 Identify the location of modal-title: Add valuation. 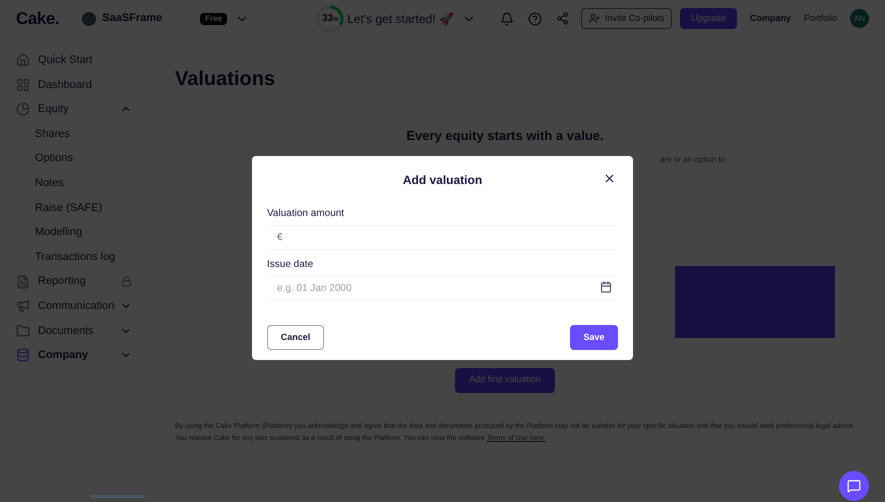
(442, 180).